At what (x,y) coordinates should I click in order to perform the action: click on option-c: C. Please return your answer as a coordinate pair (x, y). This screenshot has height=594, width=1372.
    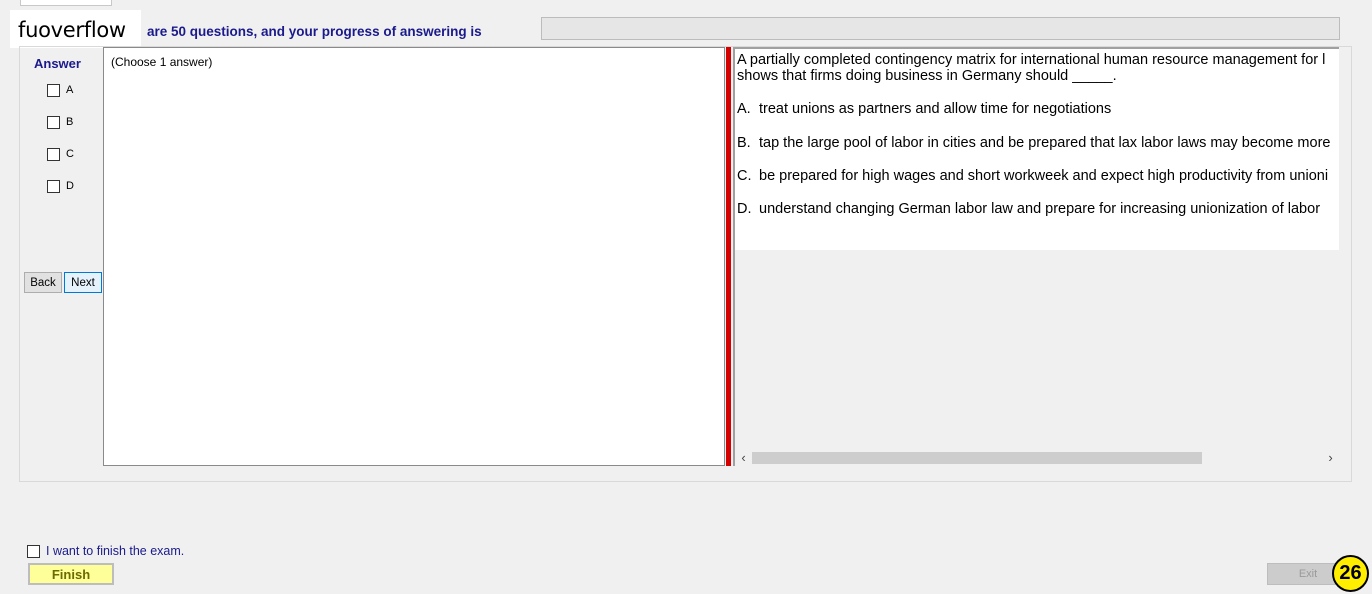
    Looking at the image, I should click on (60, 154).